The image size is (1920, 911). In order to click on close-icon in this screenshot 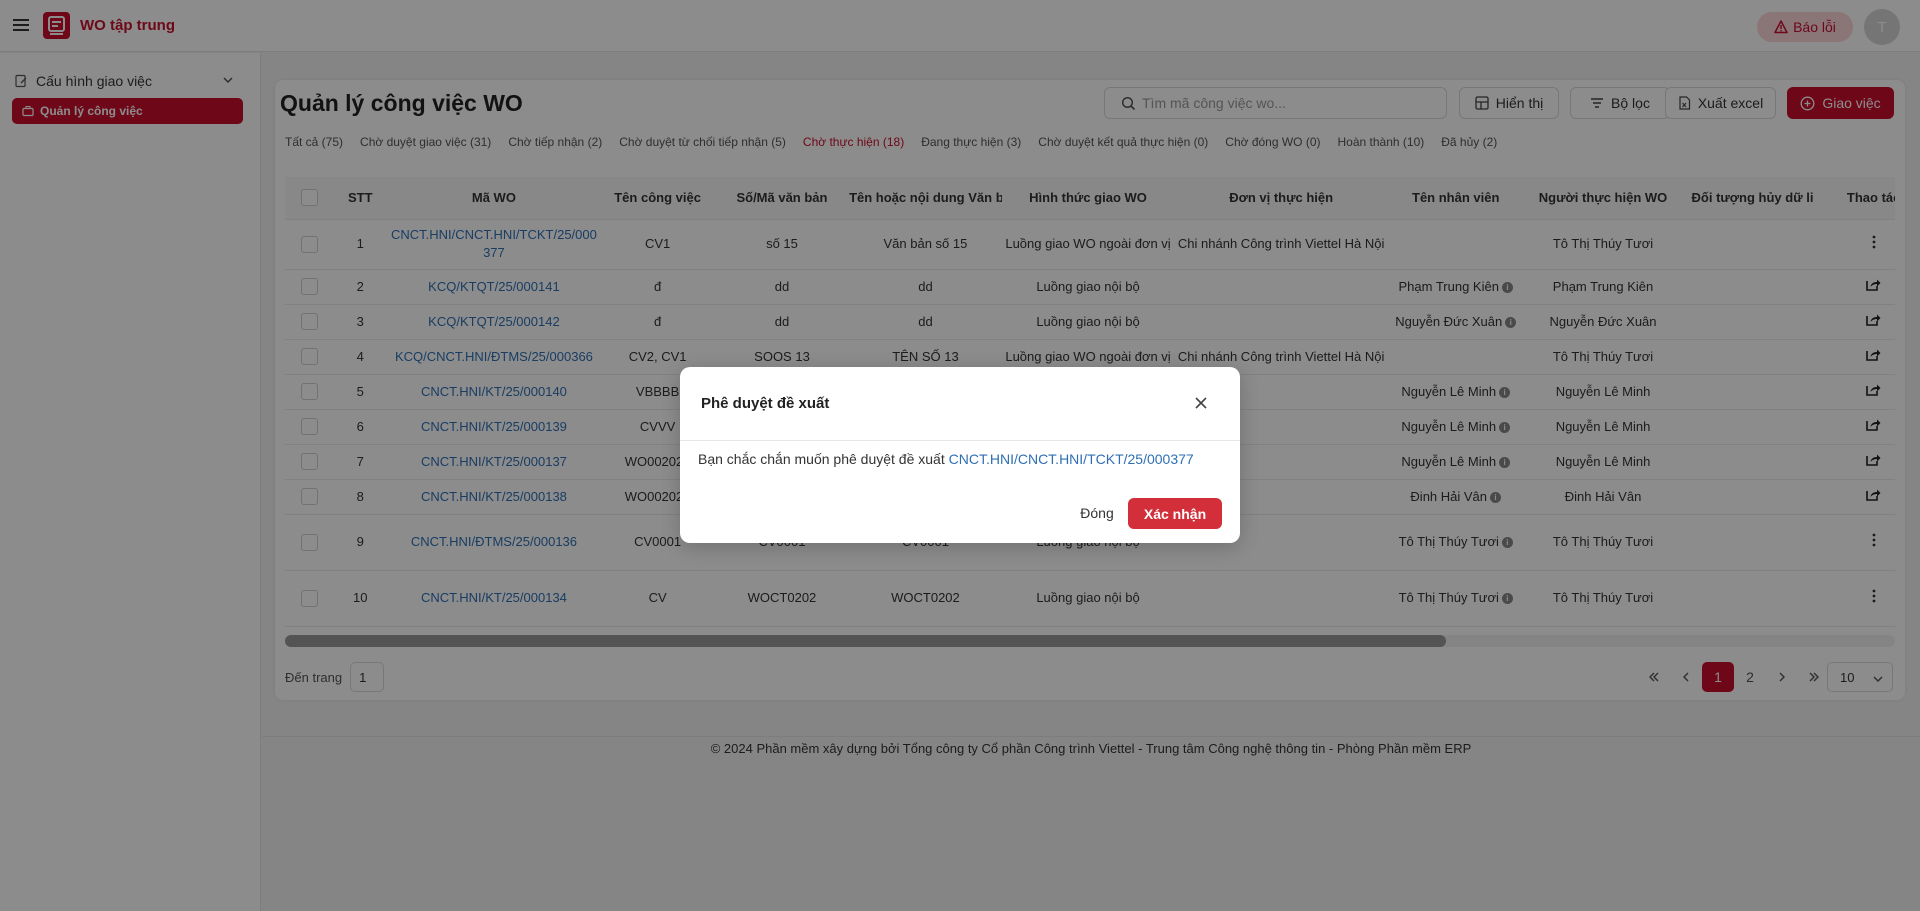, I will do `click(1201, 403)`.